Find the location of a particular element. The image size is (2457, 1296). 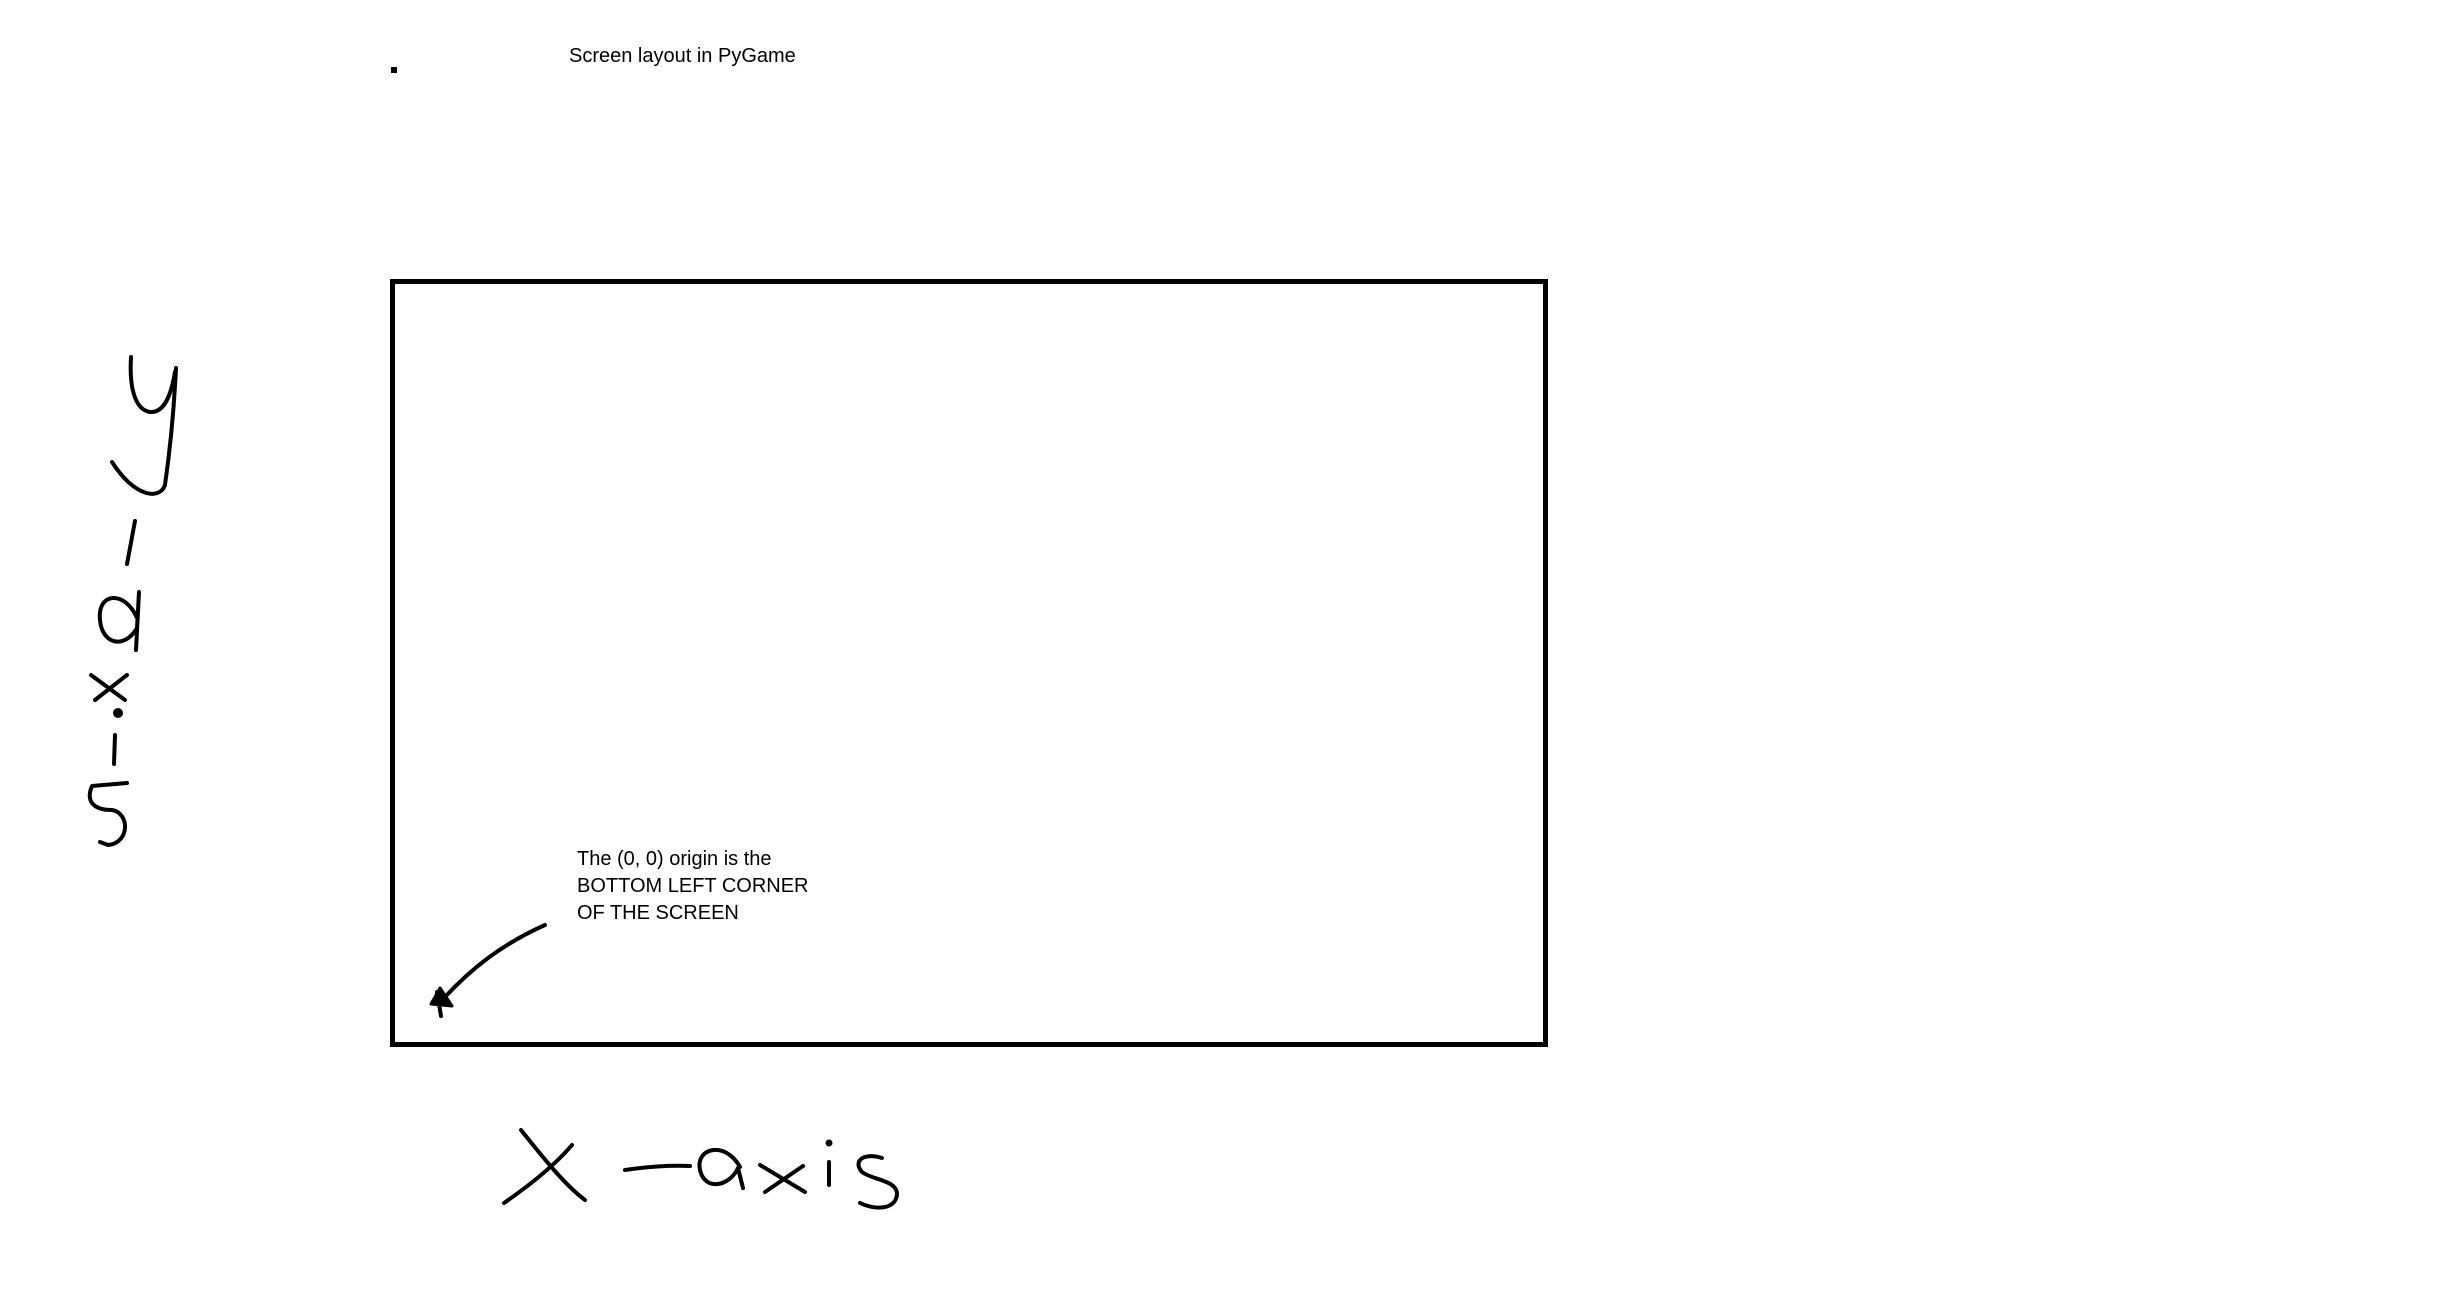

y-axis-handwritten-label is located at coordinates (132, 601).